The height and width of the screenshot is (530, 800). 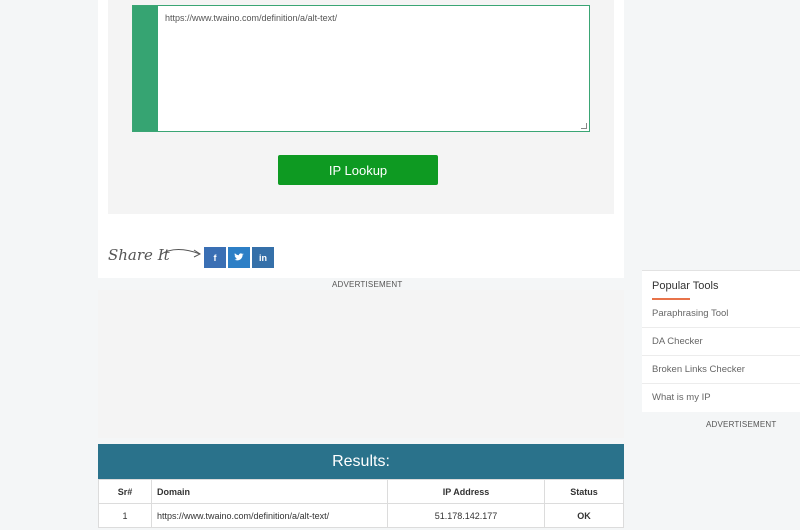 I want to click on ip-lookup-button: IP Lookup, so click(x=358, y=170).